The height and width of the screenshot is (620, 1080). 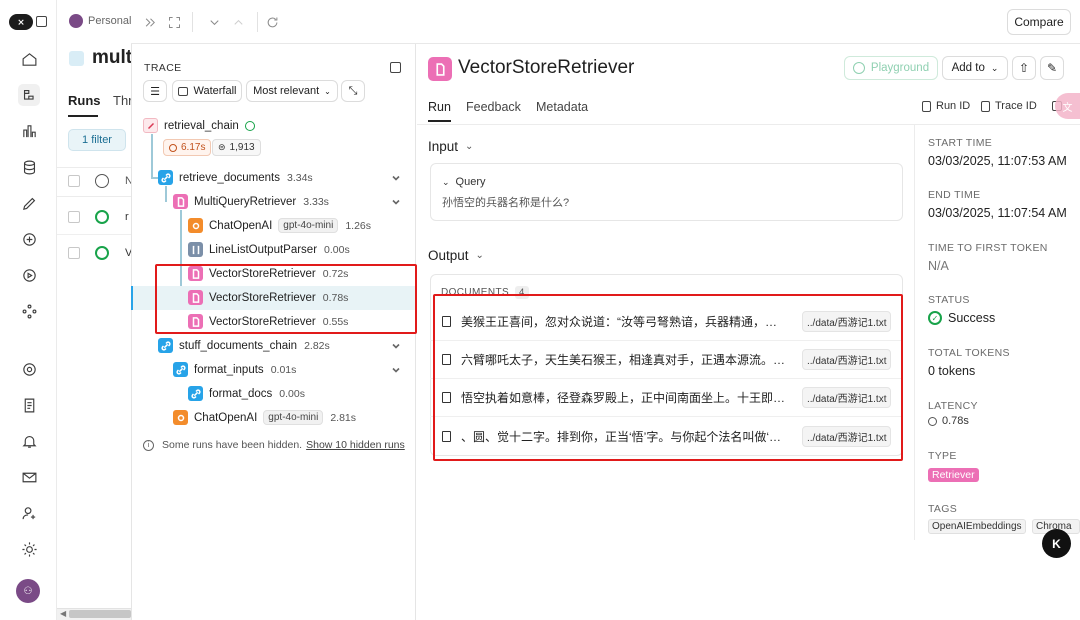 I want to click on trace-node-format-docs: format_docs 0.00s, so click(x=246, y=393).